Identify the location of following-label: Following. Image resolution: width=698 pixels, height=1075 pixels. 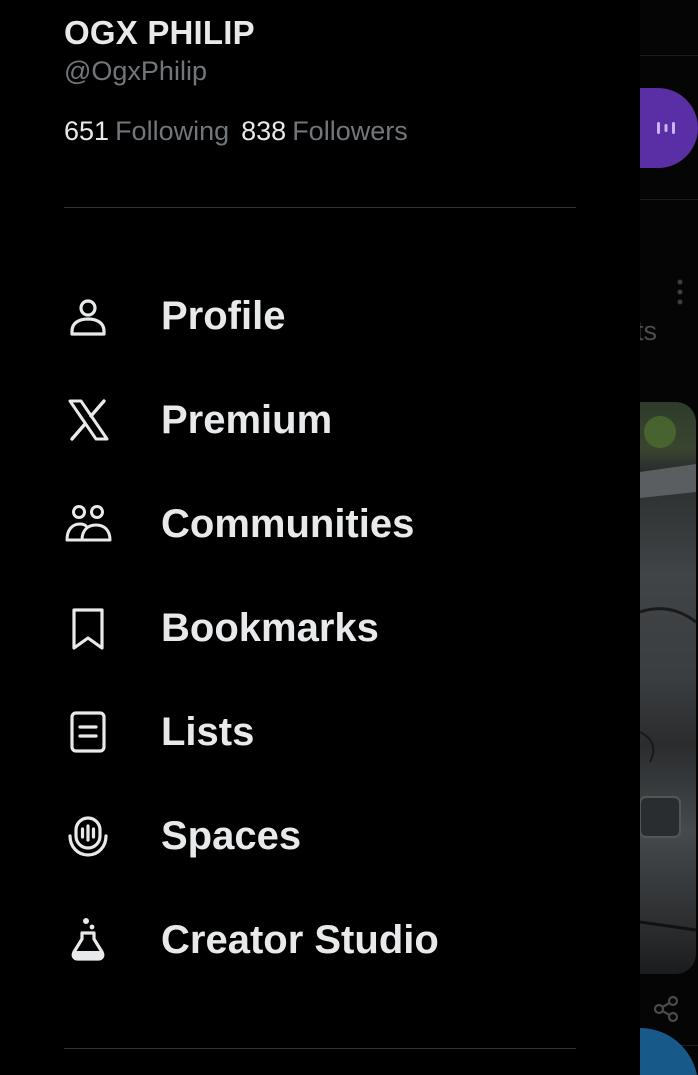
(172, 131).